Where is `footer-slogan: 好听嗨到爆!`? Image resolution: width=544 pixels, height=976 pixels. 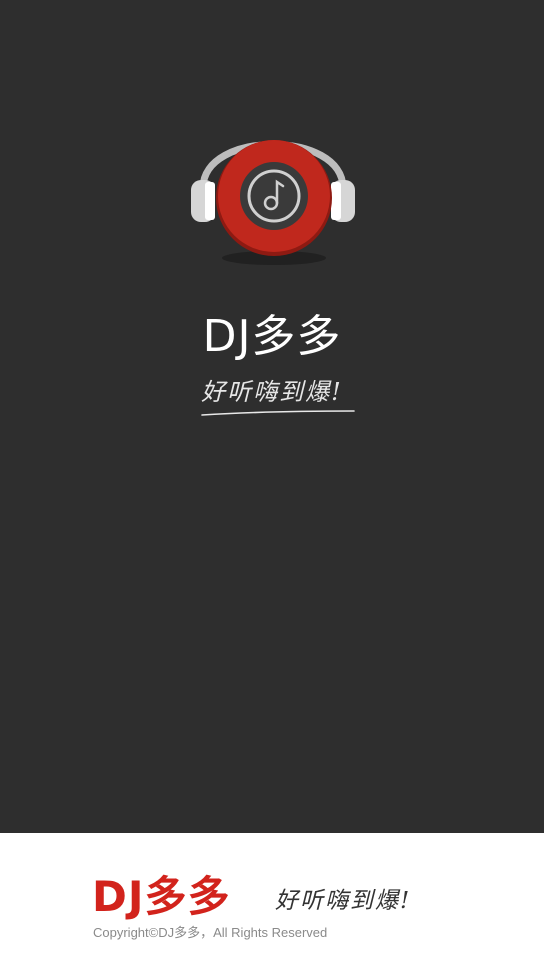 footer-slogan: 好听嗨到爆! is located at coordinates (343, 901).